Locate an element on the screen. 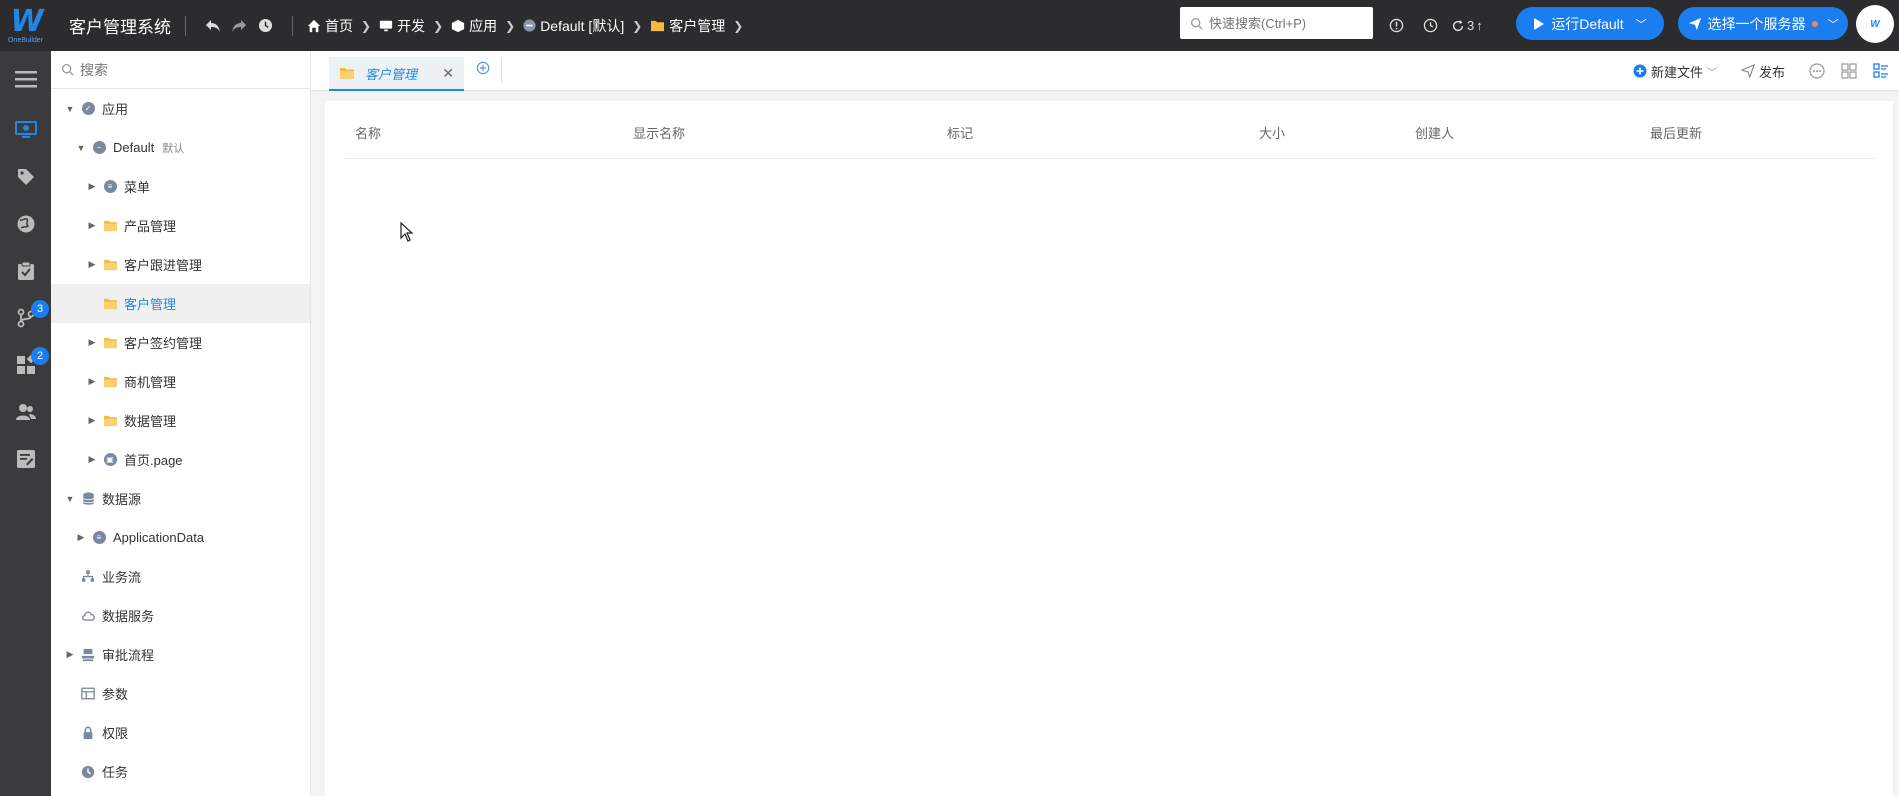 This screenshot has width=1899, height=796. chevron-right-icon: ❯ is located at coordinates (510, 25).